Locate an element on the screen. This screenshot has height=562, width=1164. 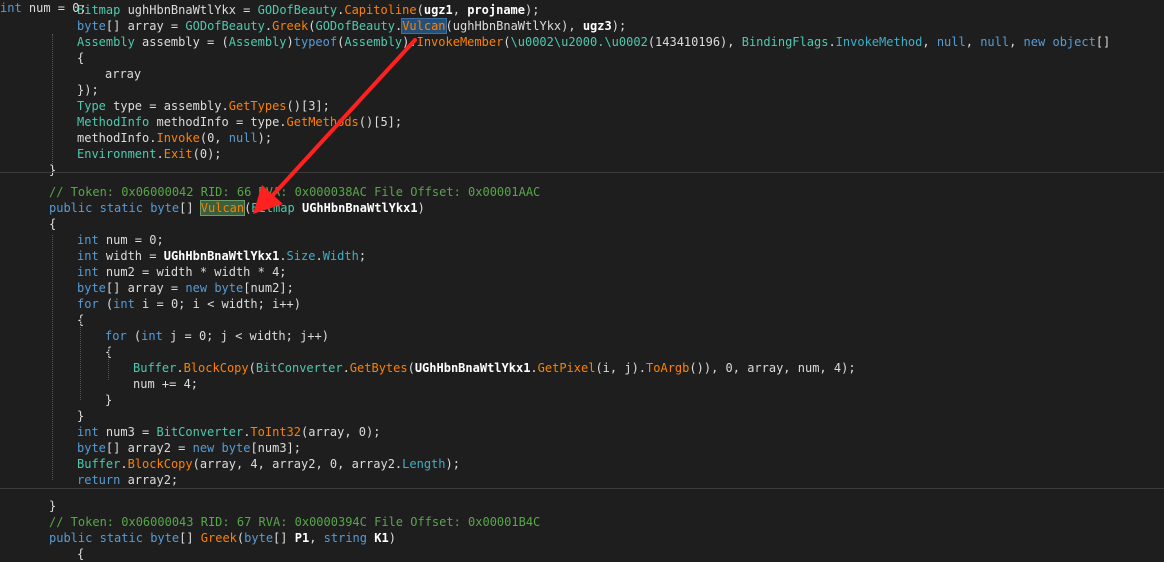
code-token: new is located at coordinates (204, 448).